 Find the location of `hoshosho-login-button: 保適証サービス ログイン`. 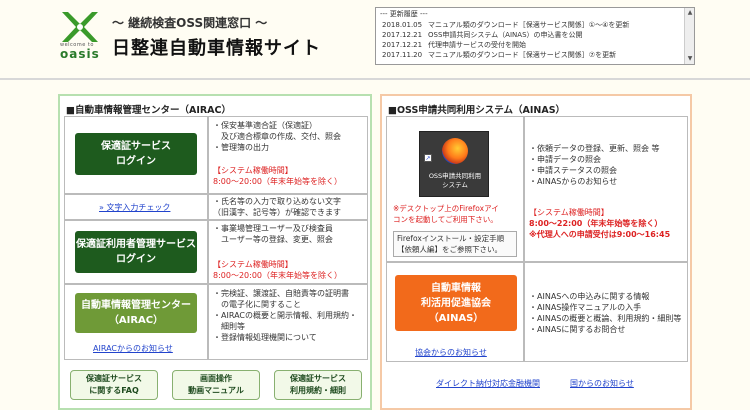

hoshosho-login-button: 保適証サービス ログイン is located at coordinates (136, 154).